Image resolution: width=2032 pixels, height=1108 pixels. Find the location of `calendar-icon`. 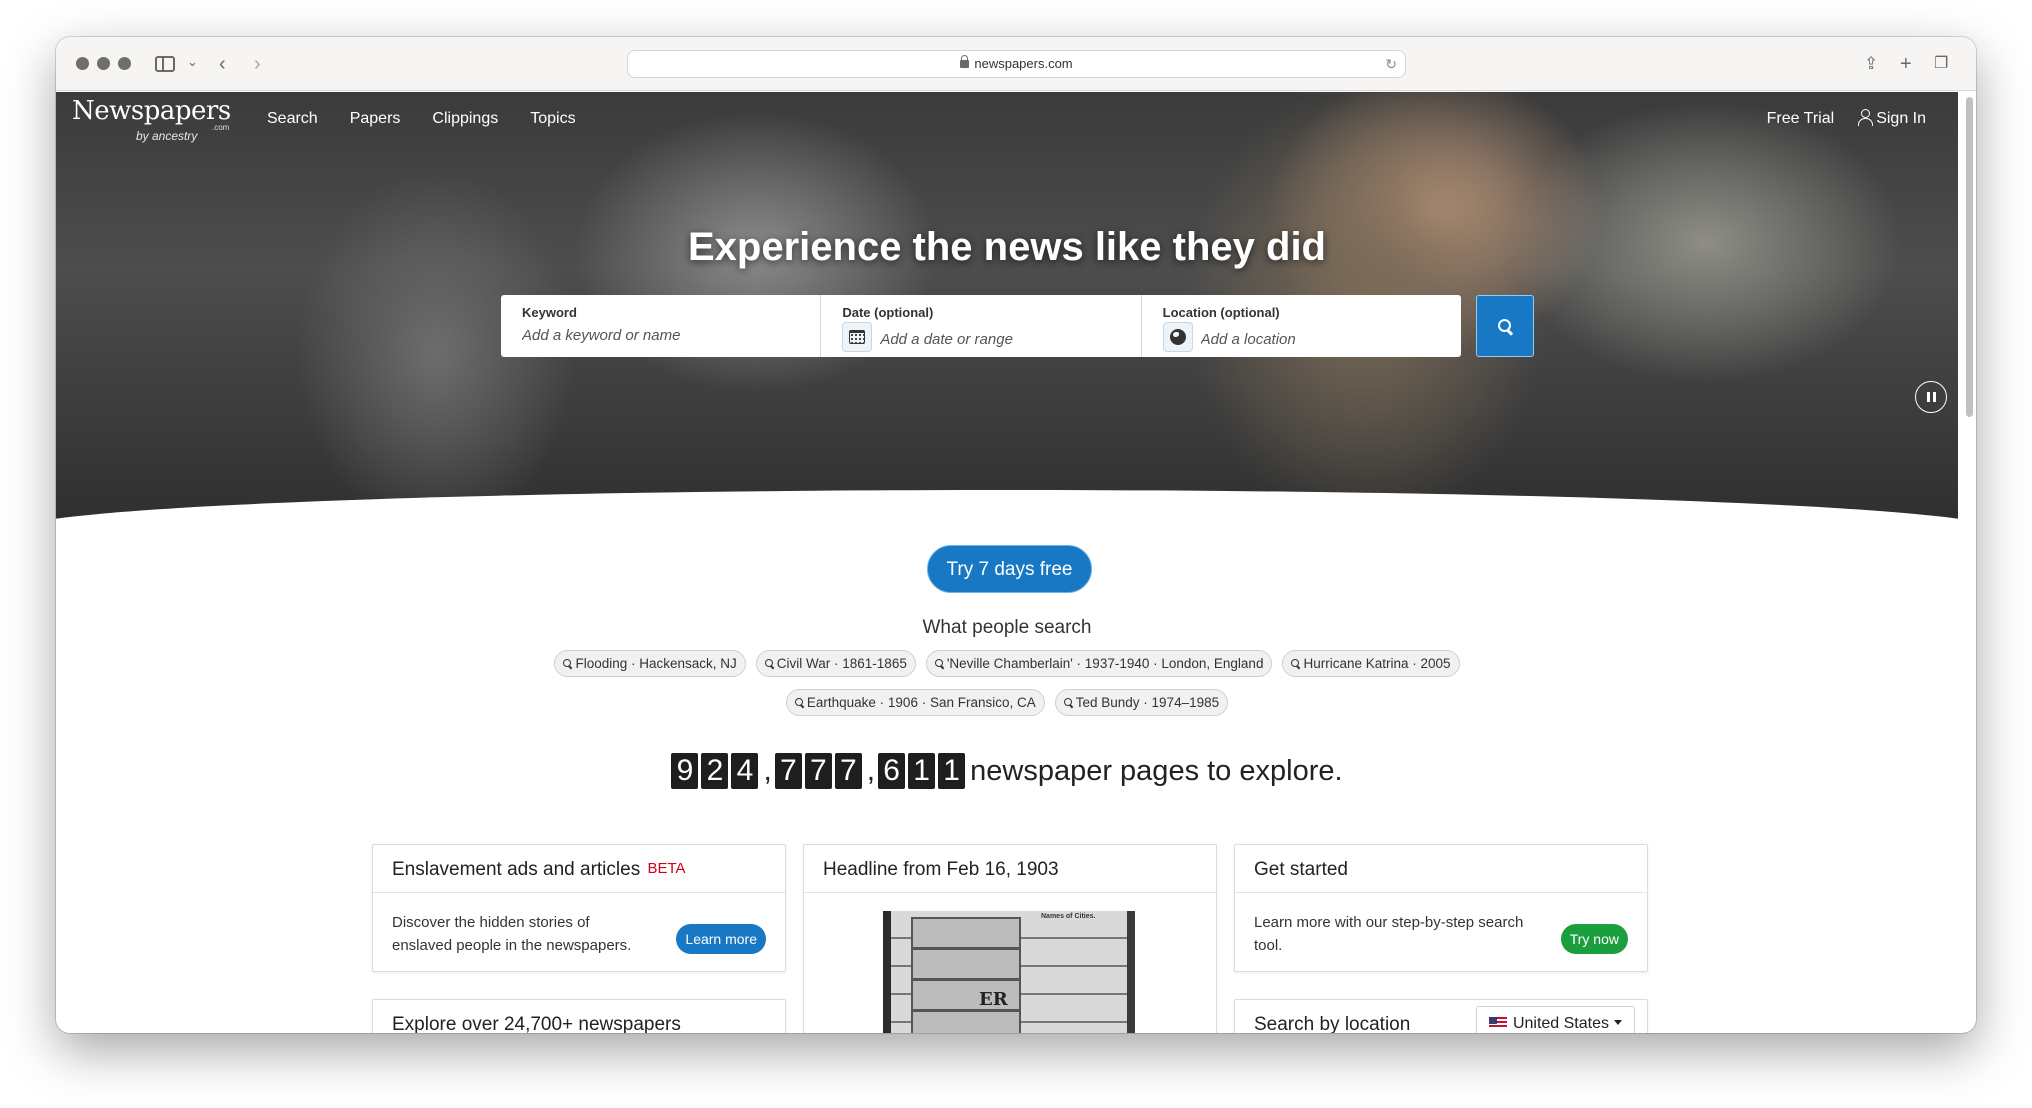

calendar-icon is located at coordinates (857, 337).